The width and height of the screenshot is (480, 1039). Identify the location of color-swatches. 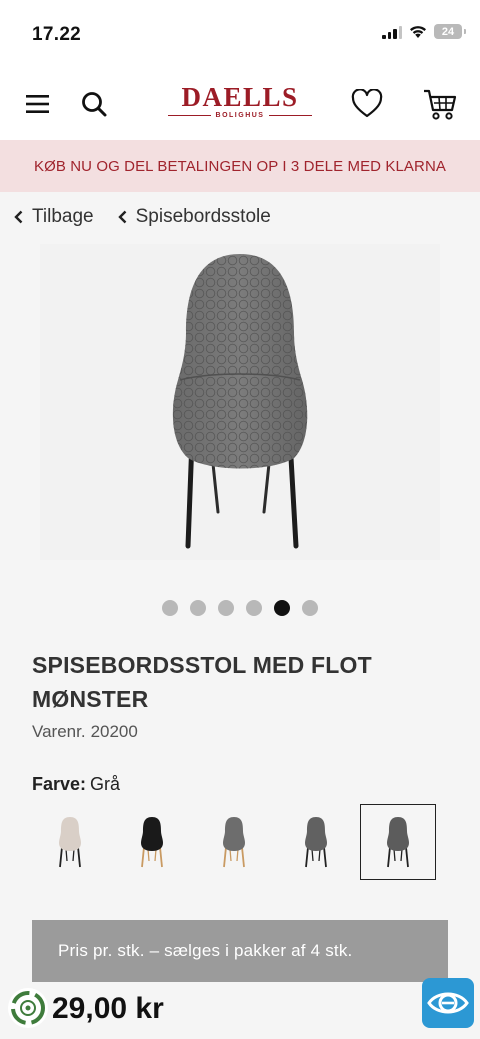
(234, 842).